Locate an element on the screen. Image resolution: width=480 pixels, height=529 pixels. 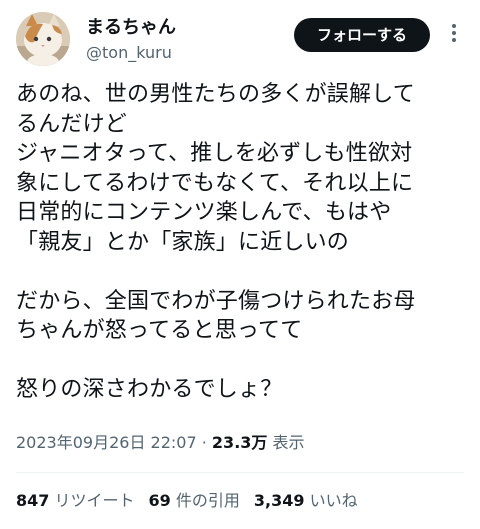
retweets-stat: 847 リツイート is located at coordinates (75, 501).